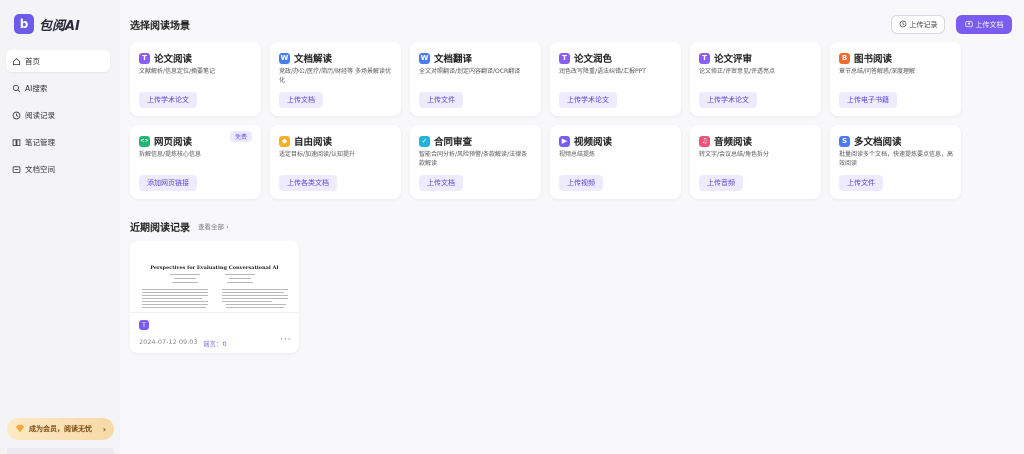 Image resolution: width=1024 pixels, height=454 pixels. I want to click on scene-card: ♫ 音频阅读转文字/会议总结/角色拆分上传音频, so click(755, 162).